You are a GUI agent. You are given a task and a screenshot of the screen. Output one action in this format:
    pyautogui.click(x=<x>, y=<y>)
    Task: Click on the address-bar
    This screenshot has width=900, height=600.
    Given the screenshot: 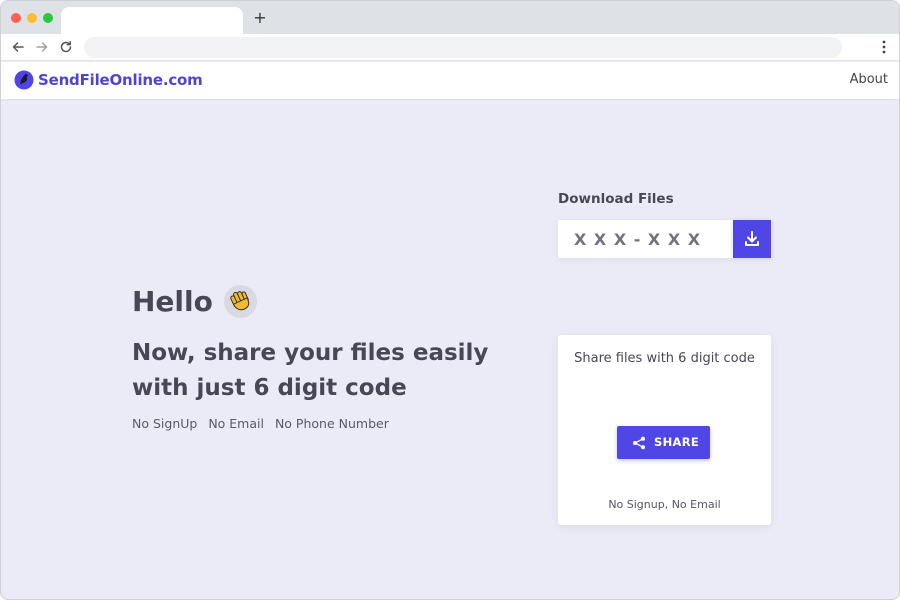 What is the action you would take?
    pyautogui.click(x=463, y=47)
    